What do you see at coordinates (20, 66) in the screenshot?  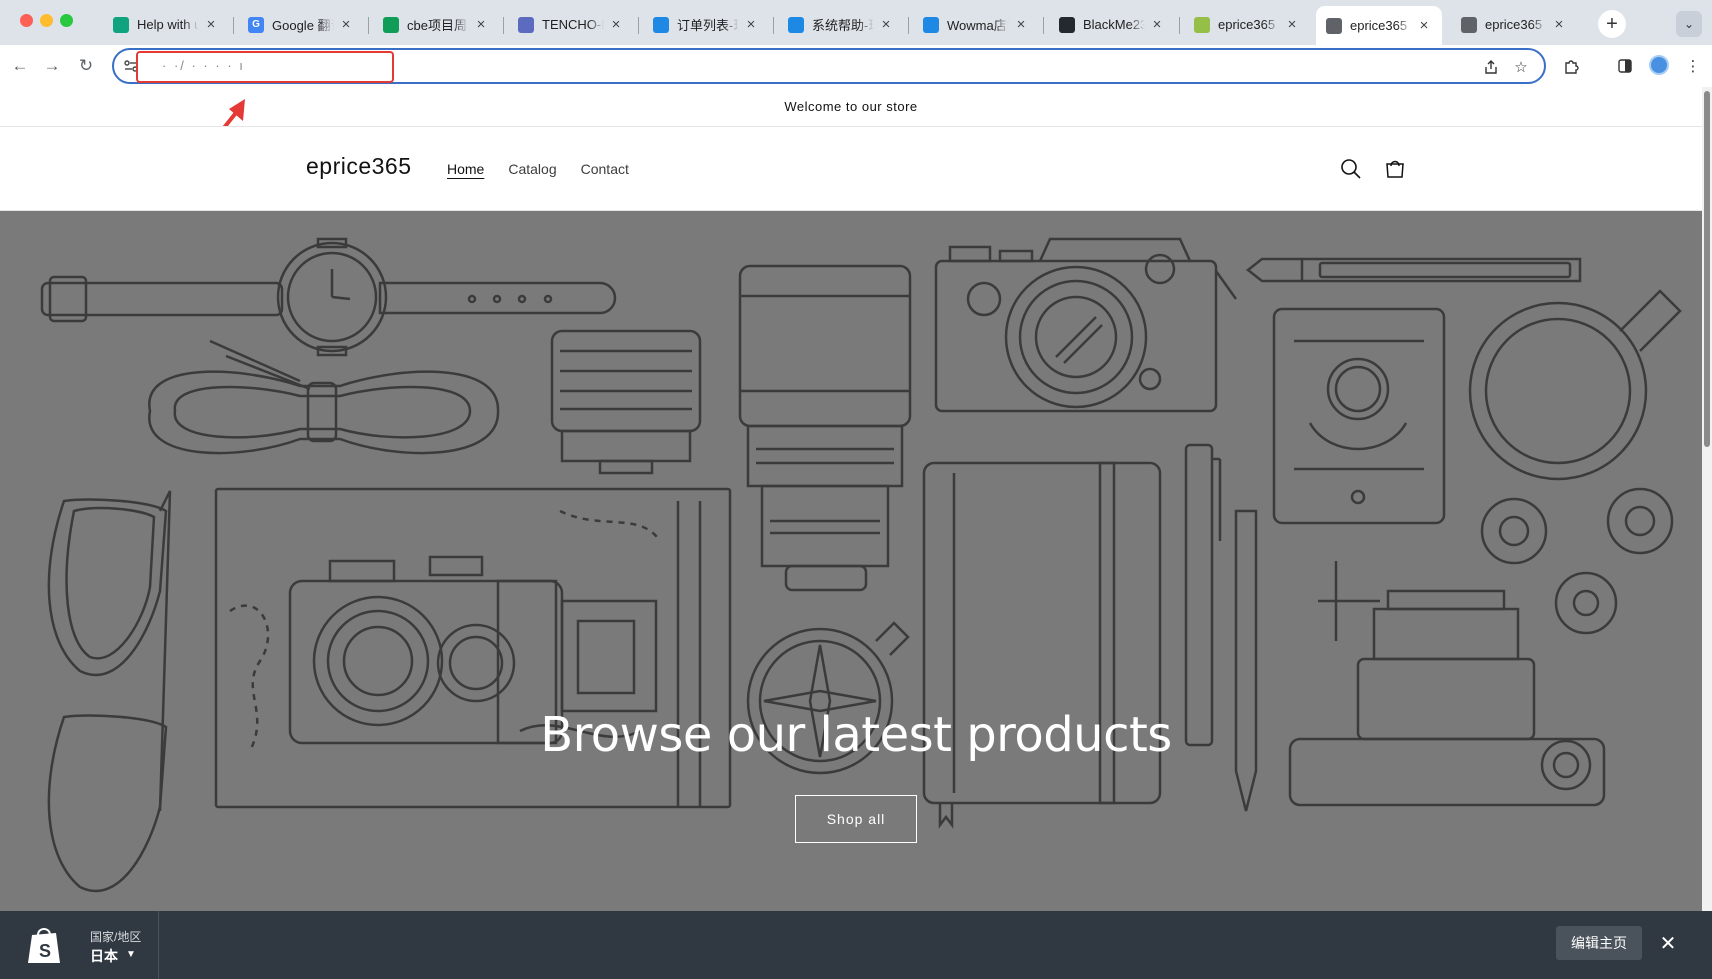 I see `back-button: ←` at bounding box center [20, 66].